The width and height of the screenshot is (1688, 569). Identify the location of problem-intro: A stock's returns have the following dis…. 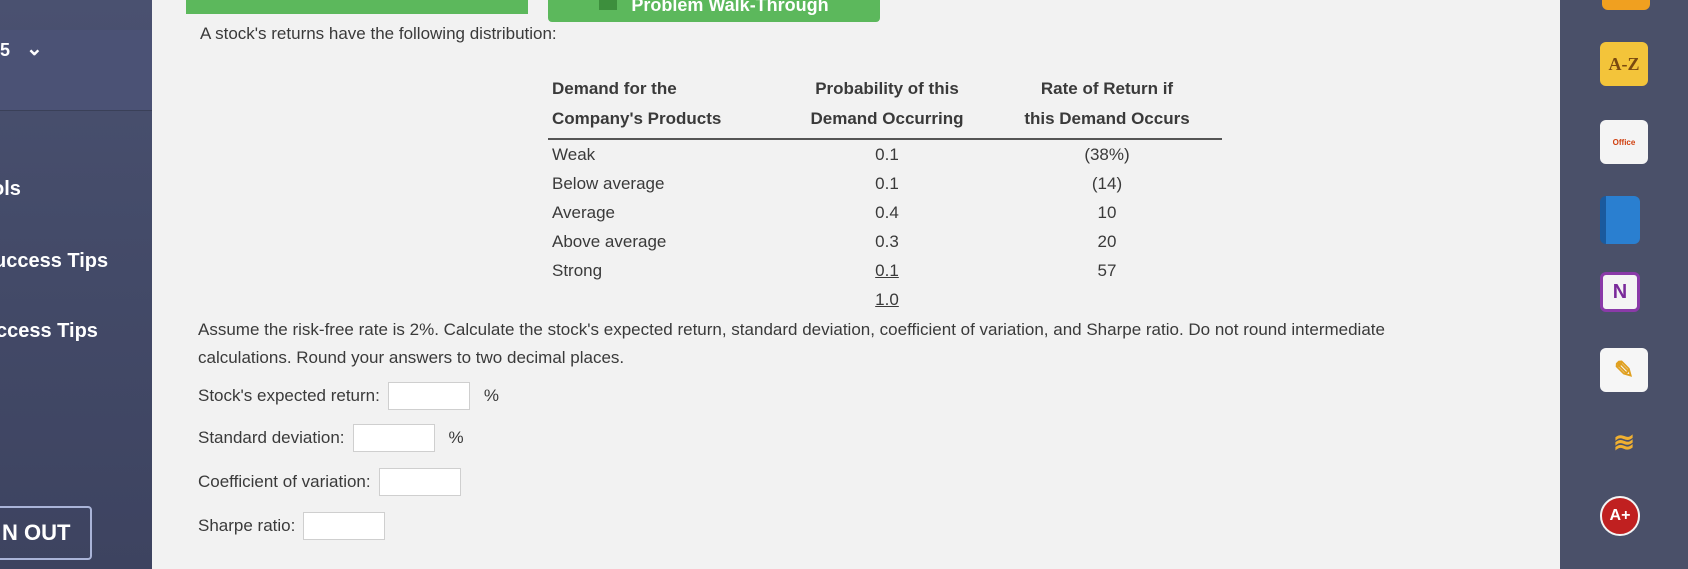
(378, 33).